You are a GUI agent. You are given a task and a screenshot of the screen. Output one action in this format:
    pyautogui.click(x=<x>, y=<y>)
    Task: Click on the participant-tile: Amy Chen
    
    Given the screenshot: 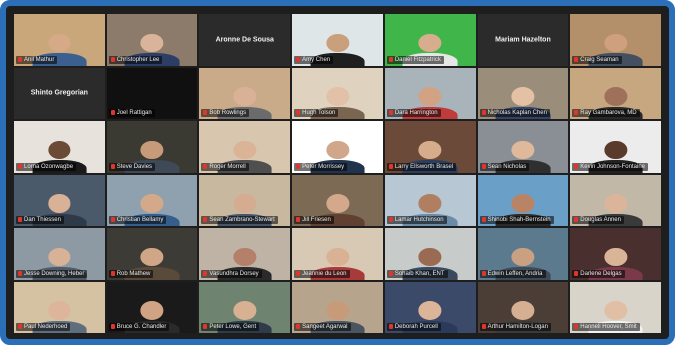 What is the action you would take?
    pyautogui.click(x=337, y=40)
    